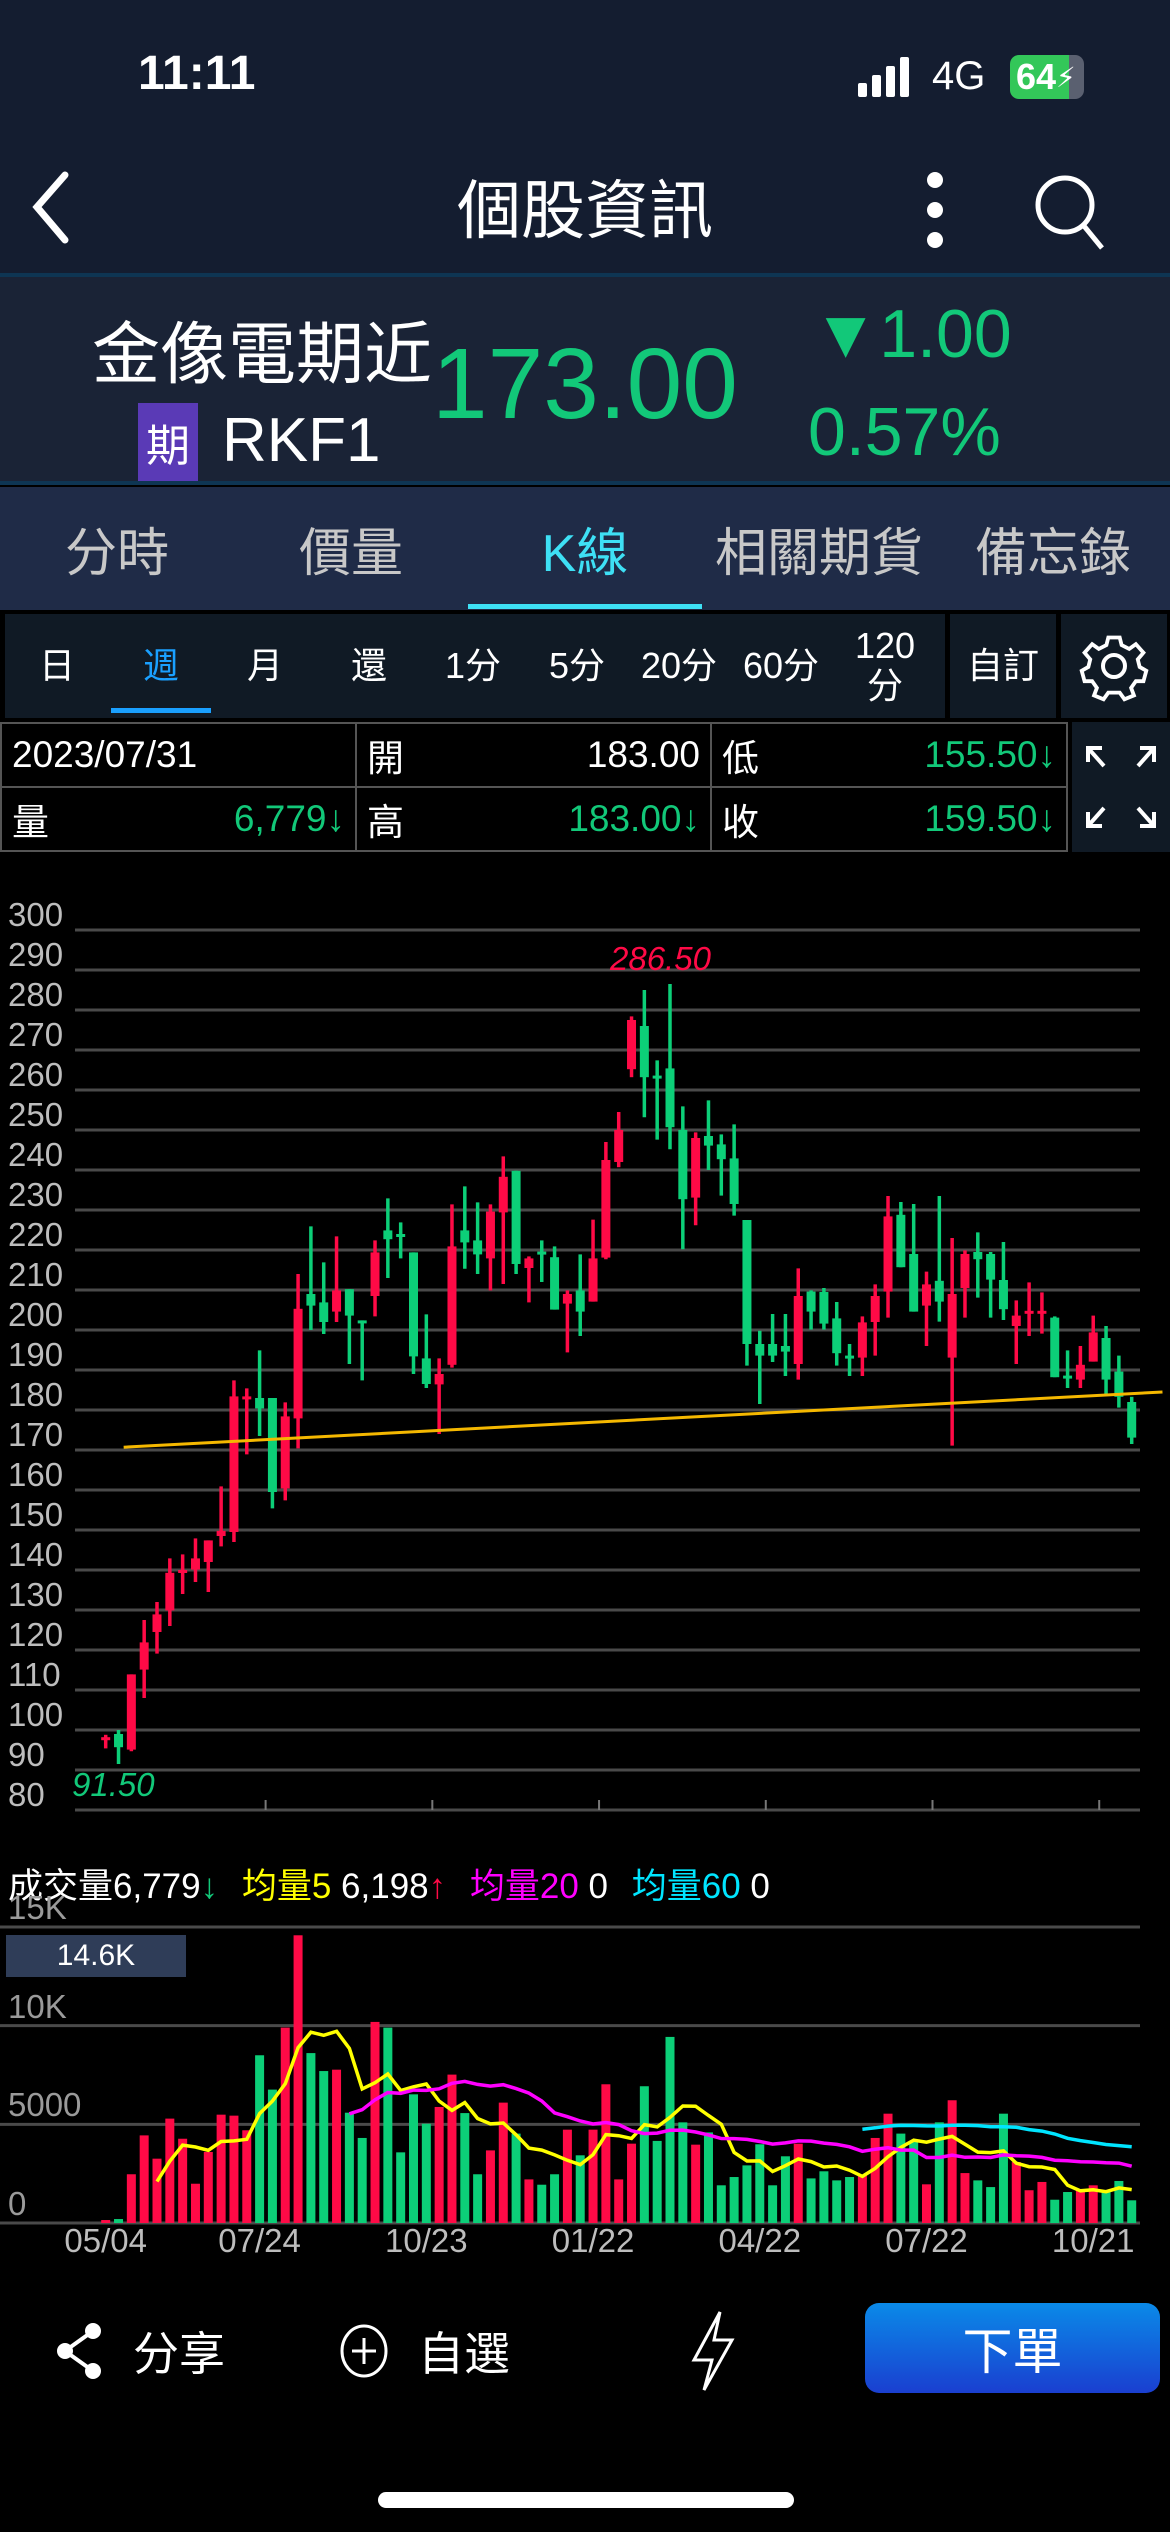  What do you see at coordinates (884, 76) in the screenshot?
I see `signal-icon` at bounding box center [884, 76].